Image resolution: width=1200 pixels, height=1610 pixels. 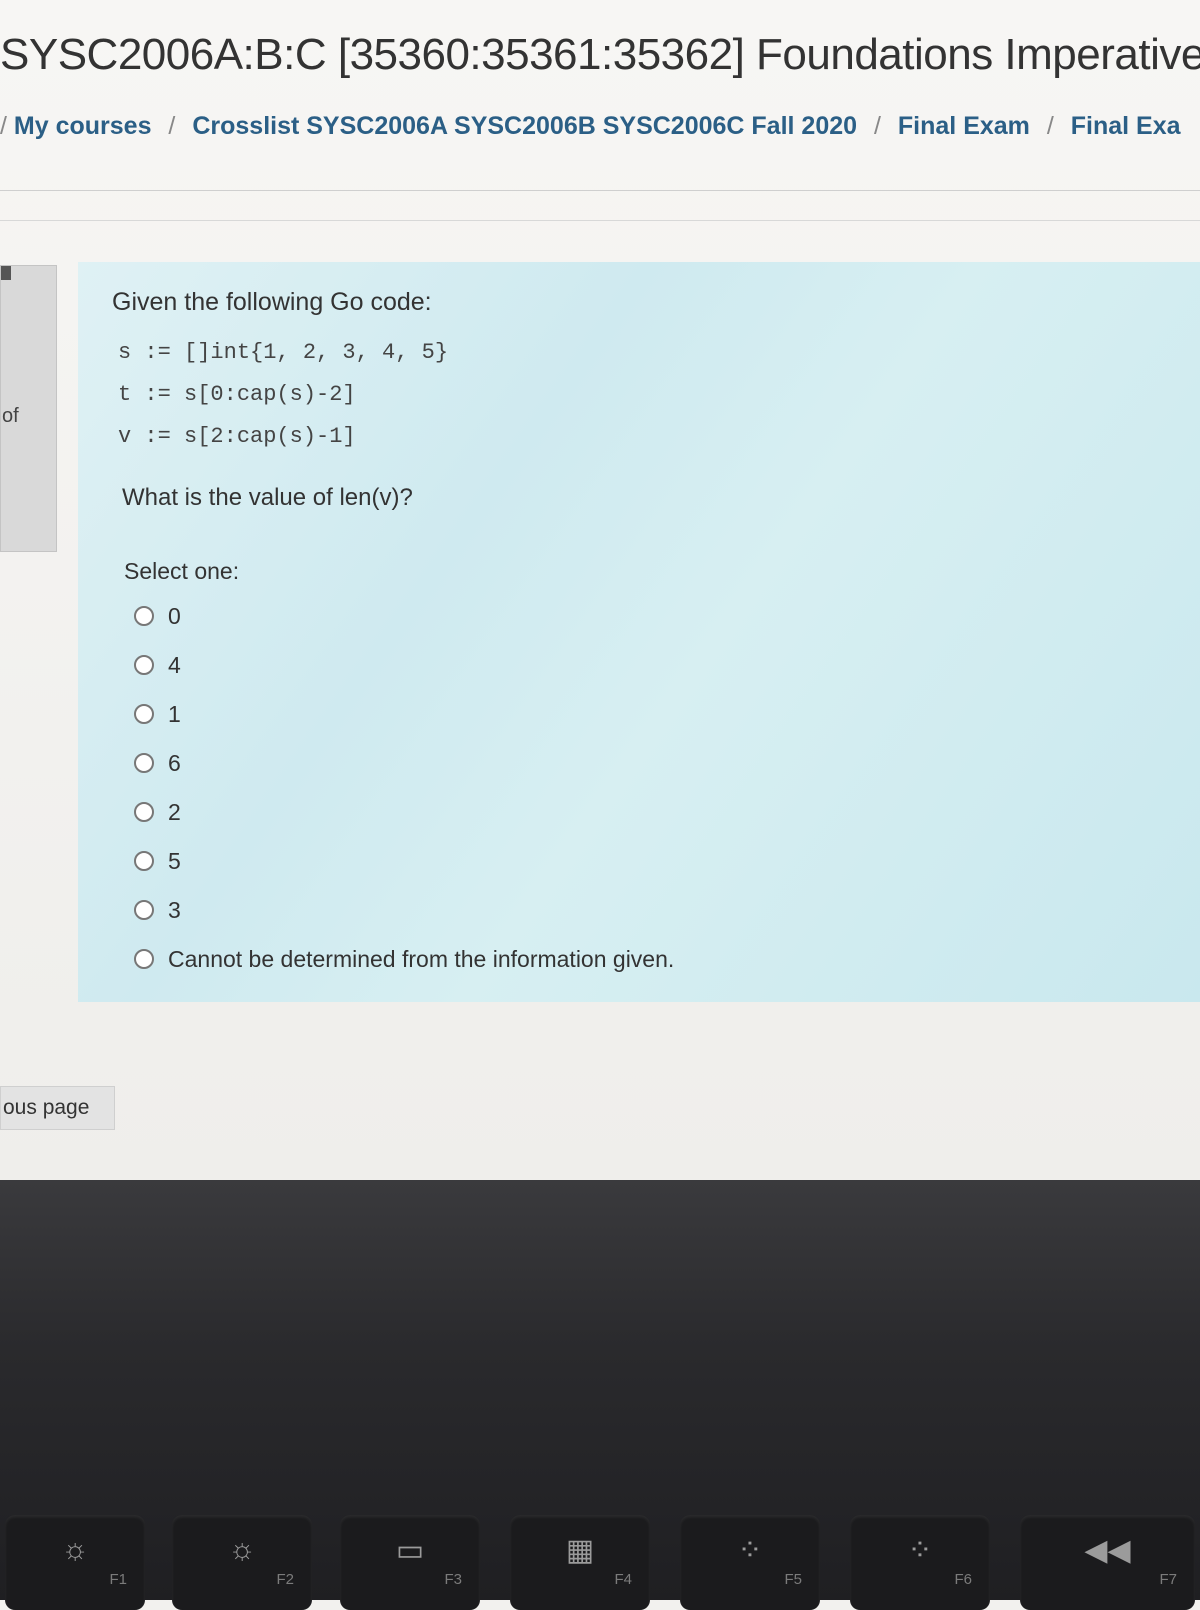 What do you see at coordinates (57, 1108) in the screenshot?
I see `previous-page-button: ous page` at bounding box center [57, 1108].